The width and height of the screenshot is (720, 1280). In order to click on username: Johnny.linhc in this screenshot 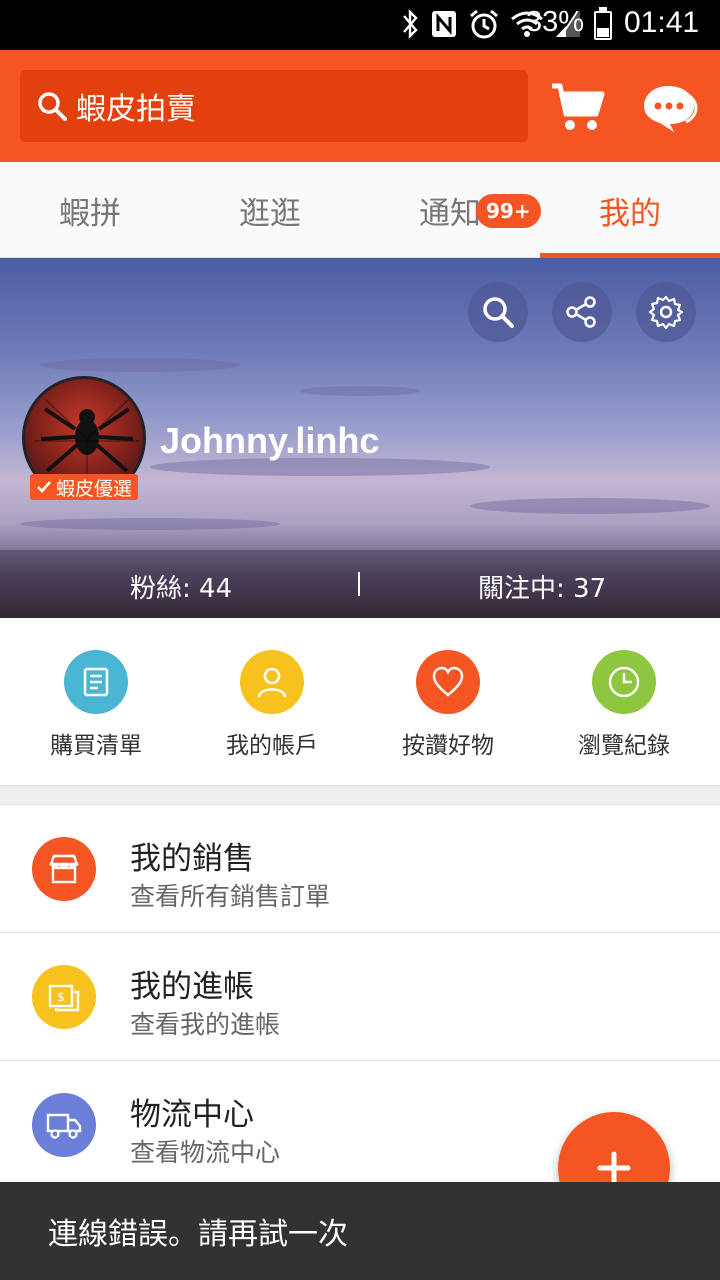, I will do `click(270, 440)`.